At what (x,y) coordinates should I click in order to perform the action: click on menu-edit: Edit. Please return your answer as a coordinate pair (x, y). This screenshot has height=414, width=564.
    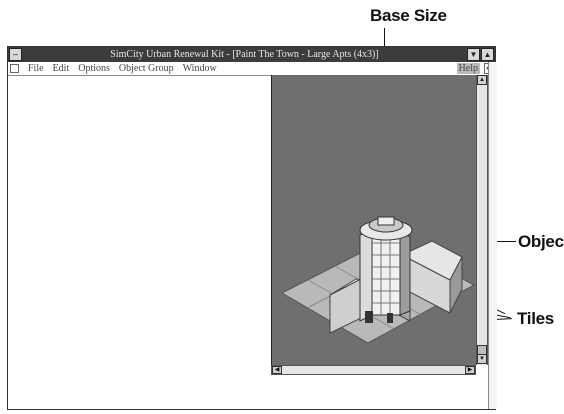
    Looking at the image, I should click on (61, 68).